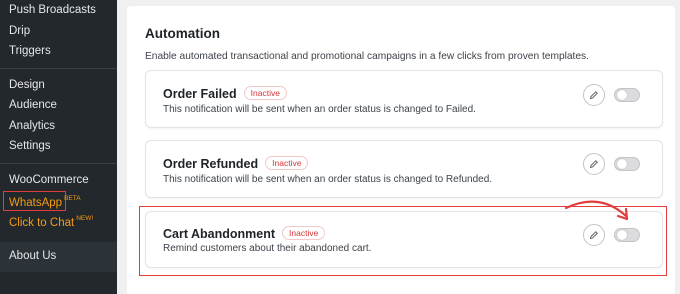 This screenshot has width=680, height=294. What do you see at coordinates (182, 33) in the screenshot?
I see `page-title: Automation` at bounding box center [182, 33].